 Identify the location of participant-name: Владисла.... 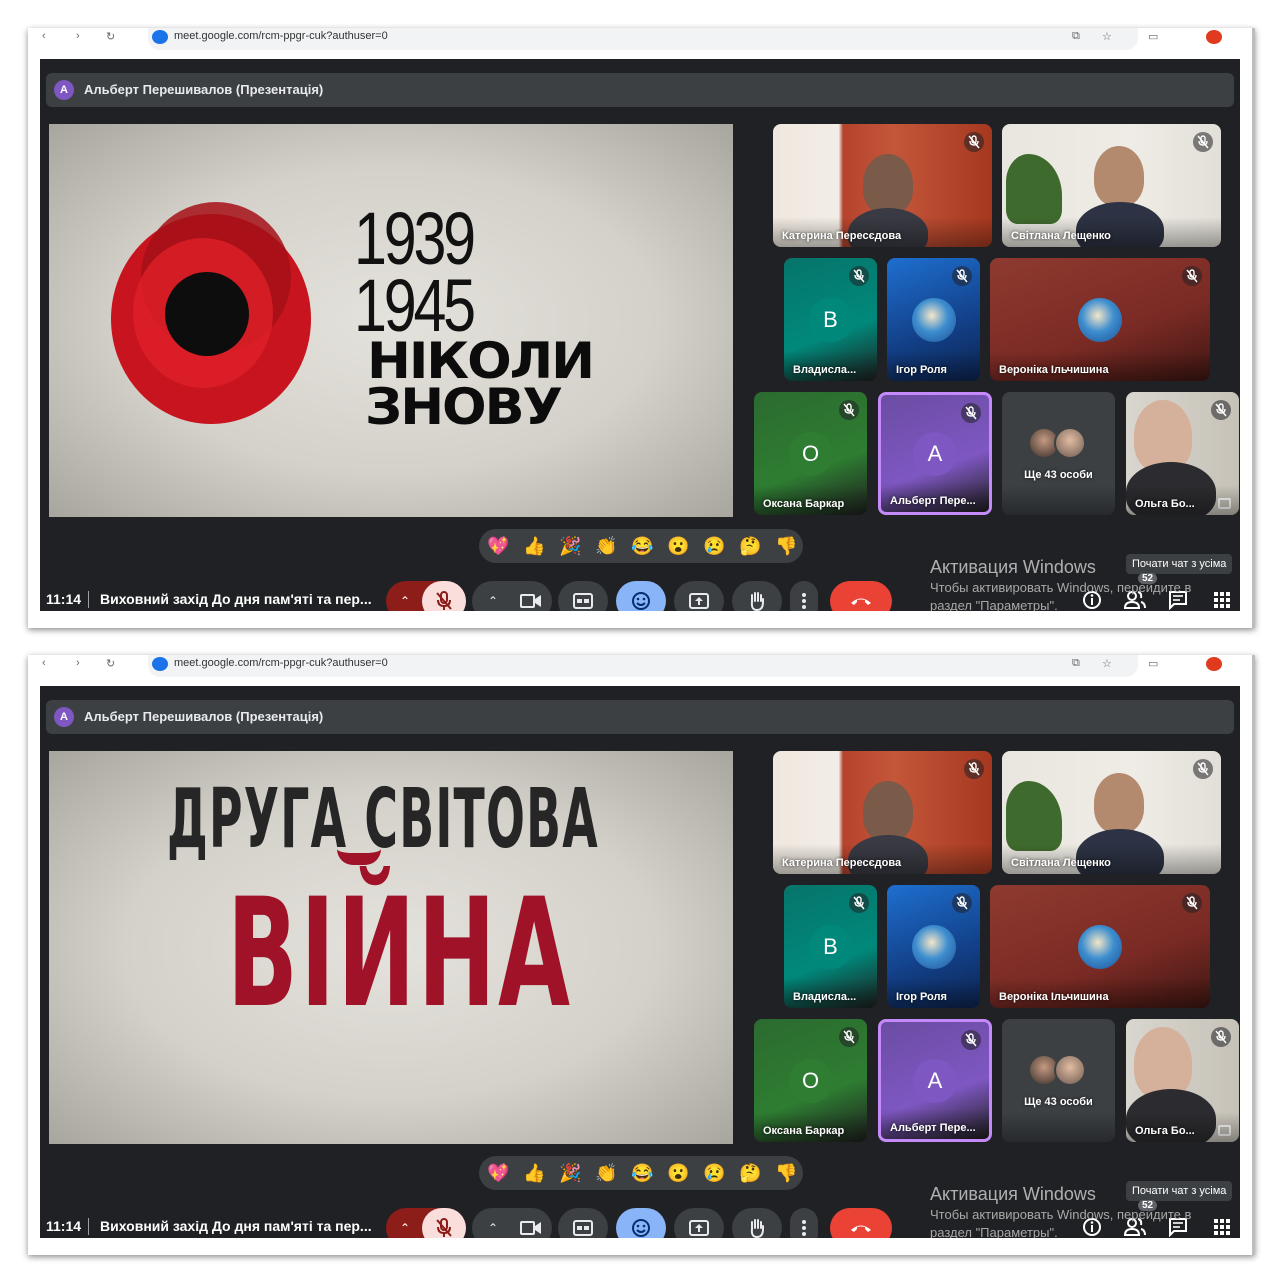
(825, 997).